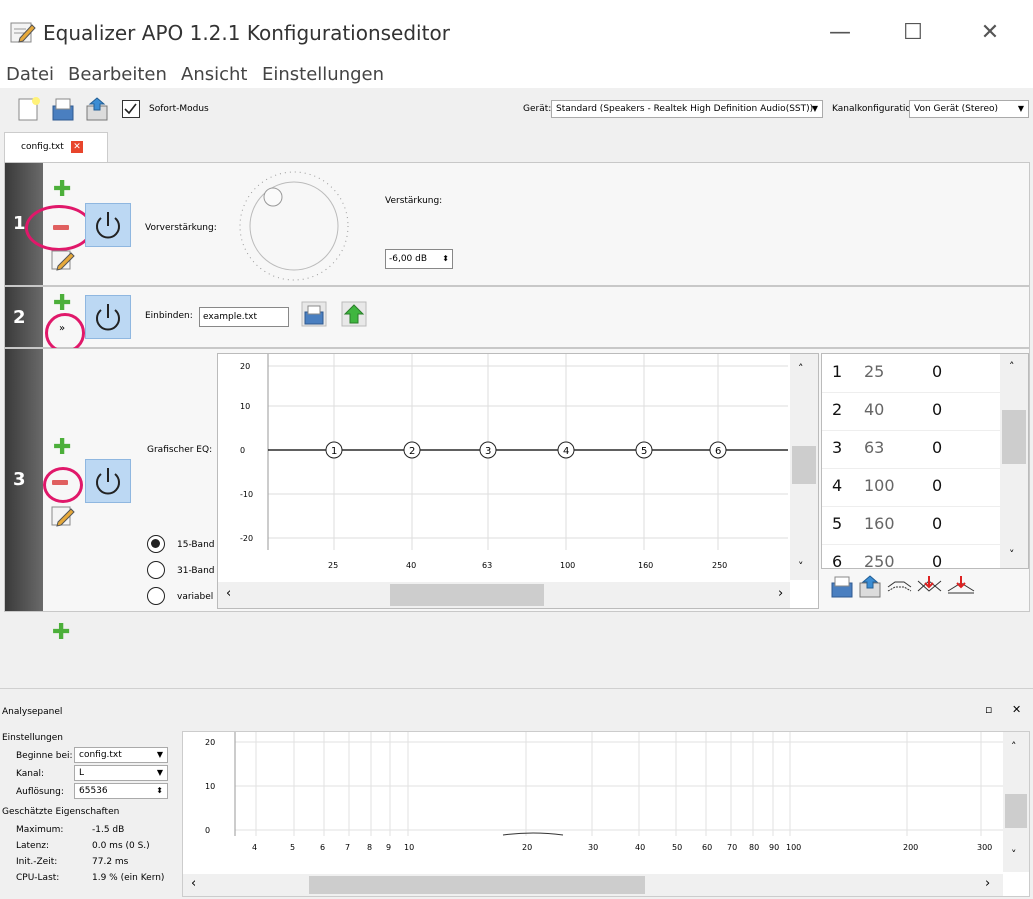 This screenshot has width=1033, height=899. Describe the element at coordinates (156, 570) in the screenshot. I see `radio-31-band` at that location.